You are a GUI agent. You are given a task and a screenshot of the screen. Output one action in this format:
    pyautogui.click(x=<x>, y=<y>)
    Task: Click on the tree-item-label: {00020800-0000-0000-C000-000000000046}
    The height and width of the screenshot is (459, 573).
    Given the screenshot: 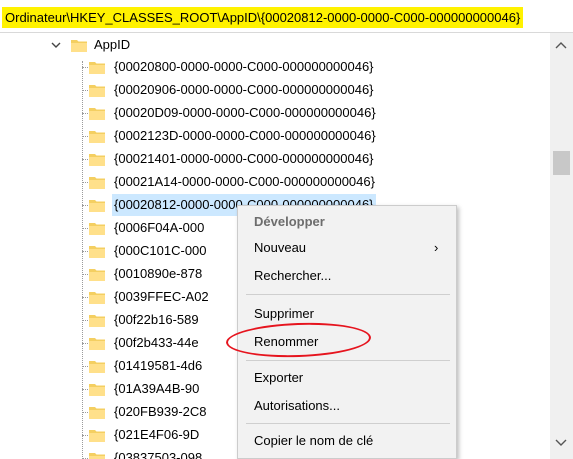 What is the action you would take?
    pyautogui.click(x=244, y=66)
    